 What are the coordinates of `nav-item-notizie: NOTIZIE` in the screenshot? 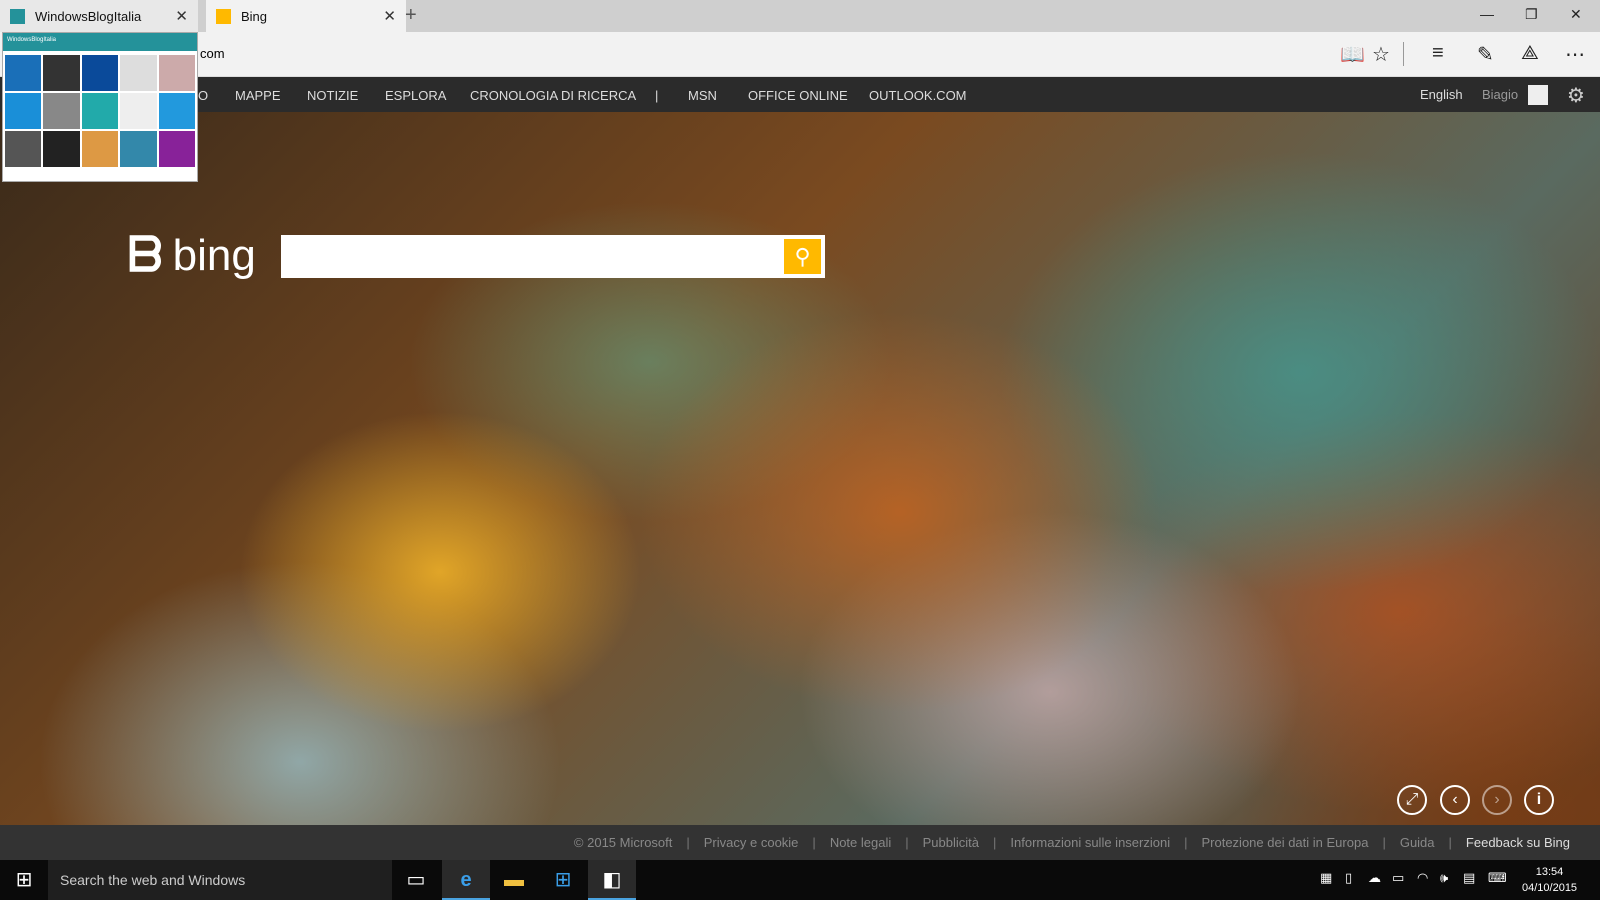 It's located at (332, 95).